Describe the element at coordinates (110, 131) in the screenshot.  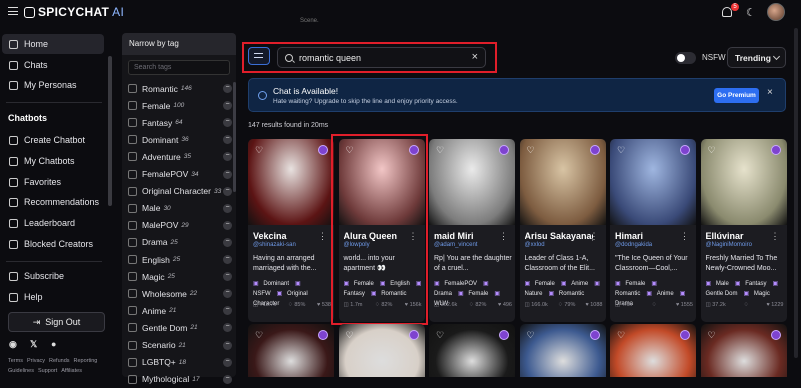
I see `sidebar-scrollbar` at that location.